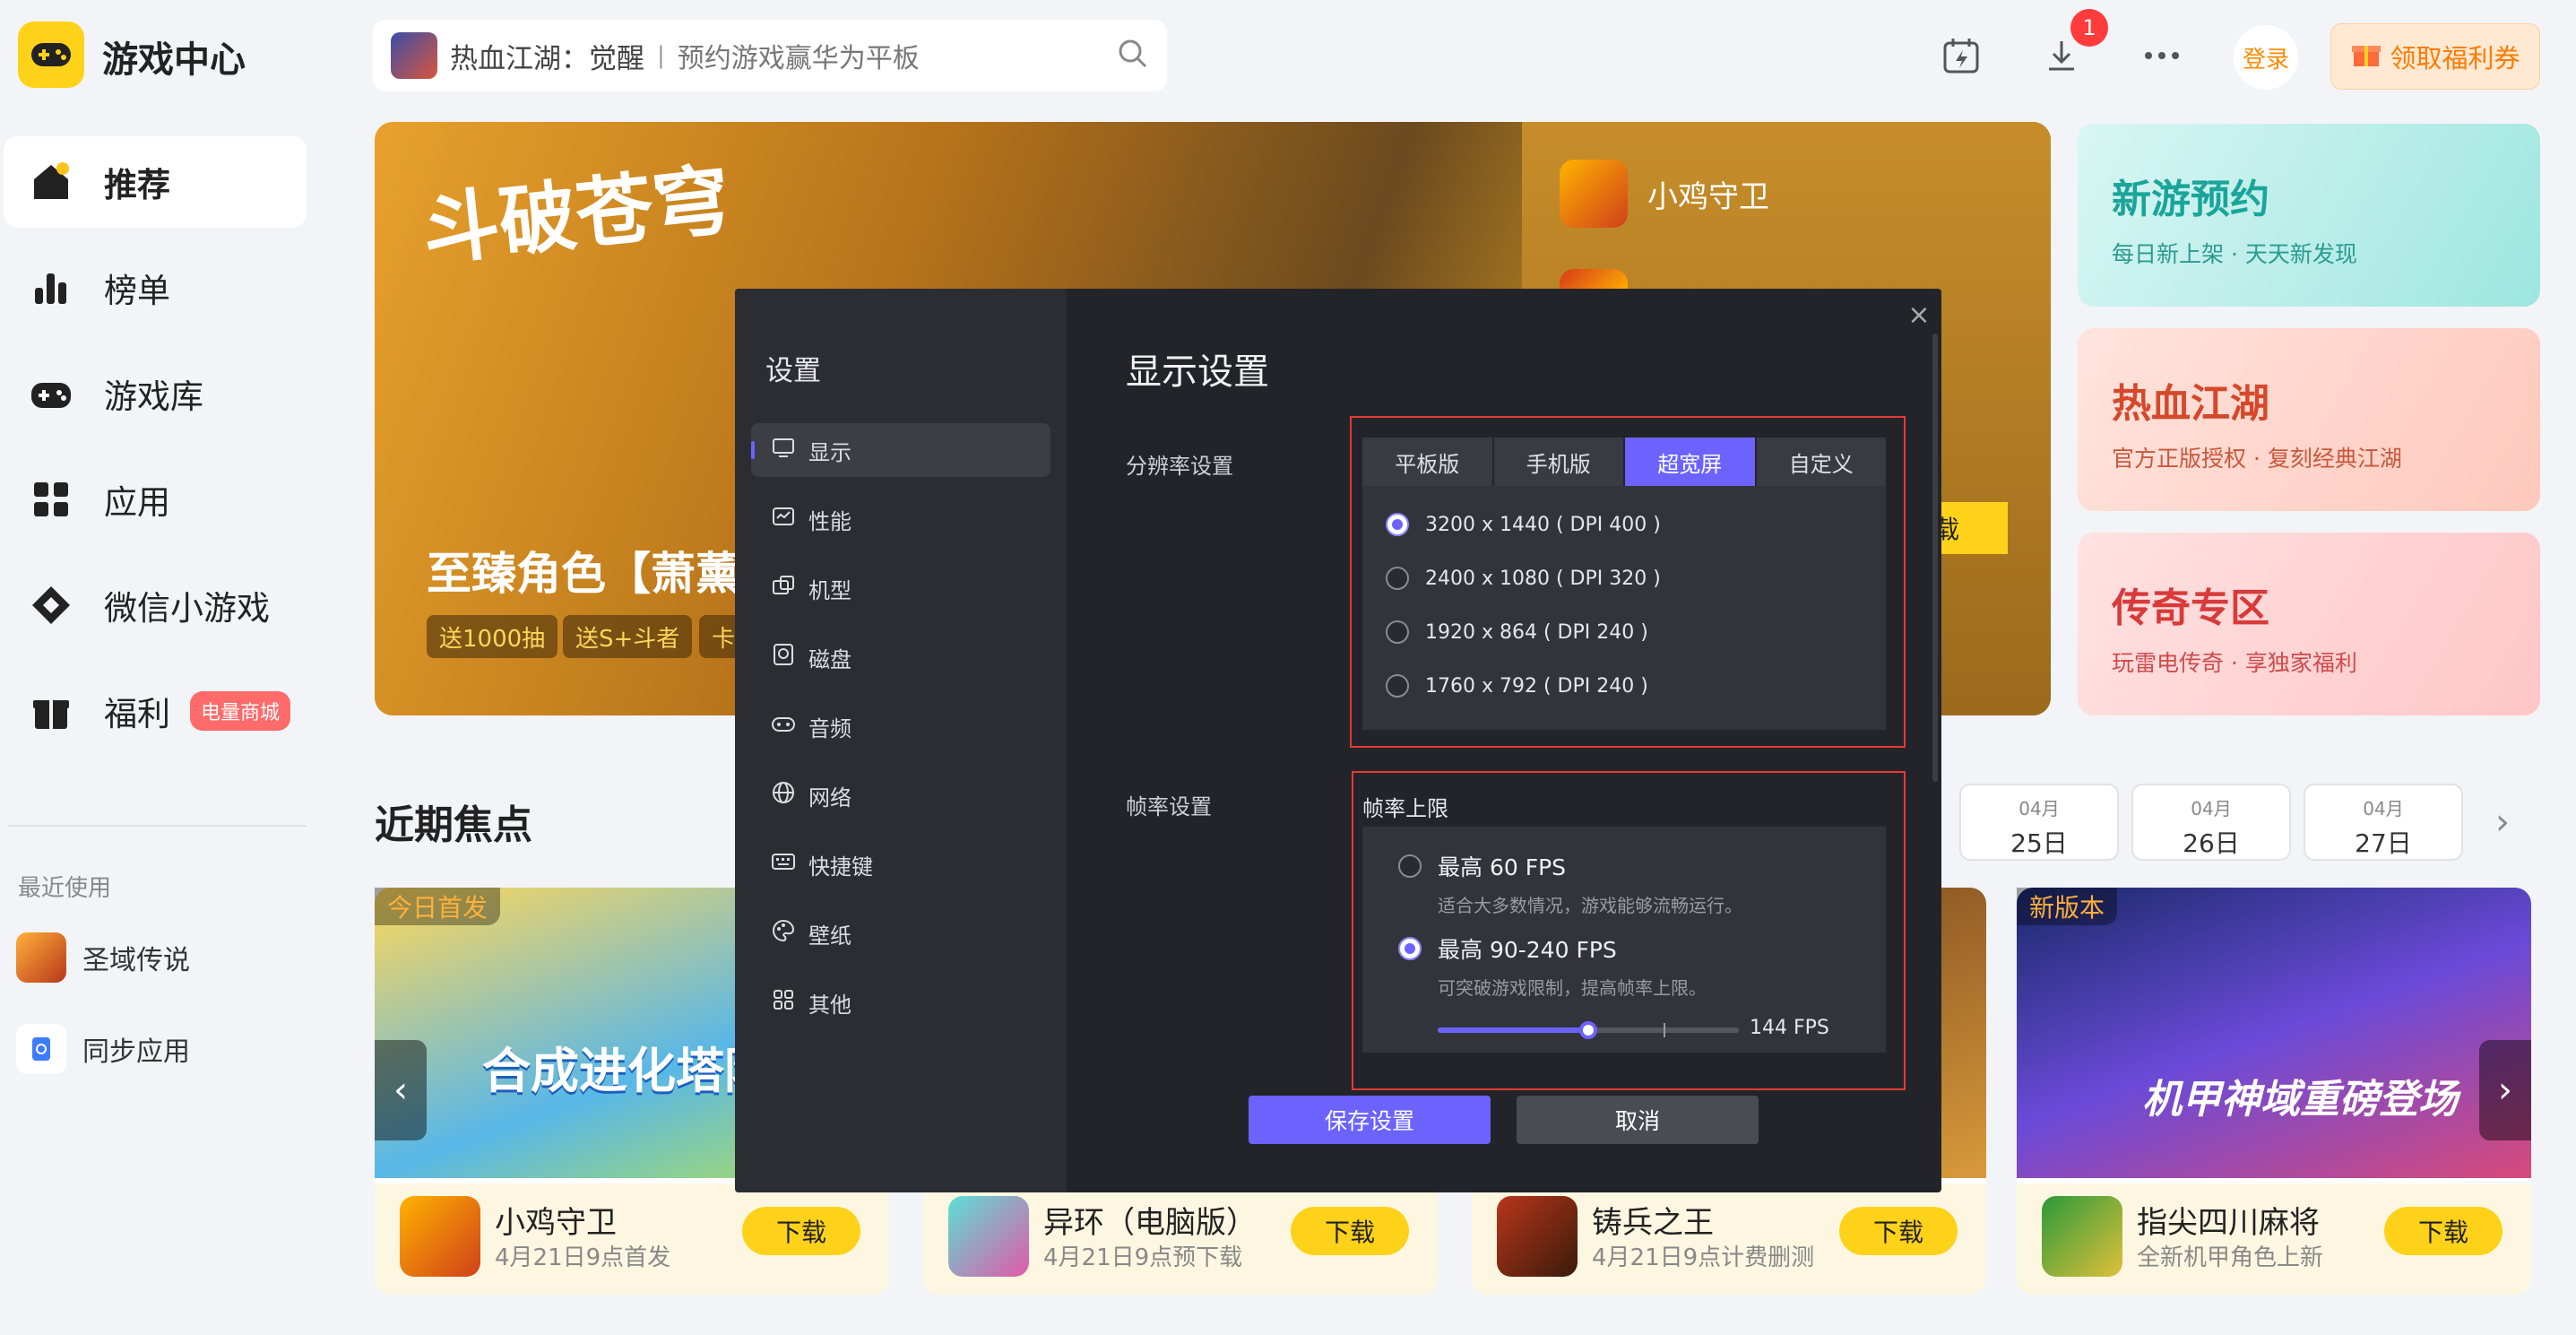 This screenshot has width=2576, height=1335. I want to click on card-game-name: 铸兵之王, so click(1653, 1223).